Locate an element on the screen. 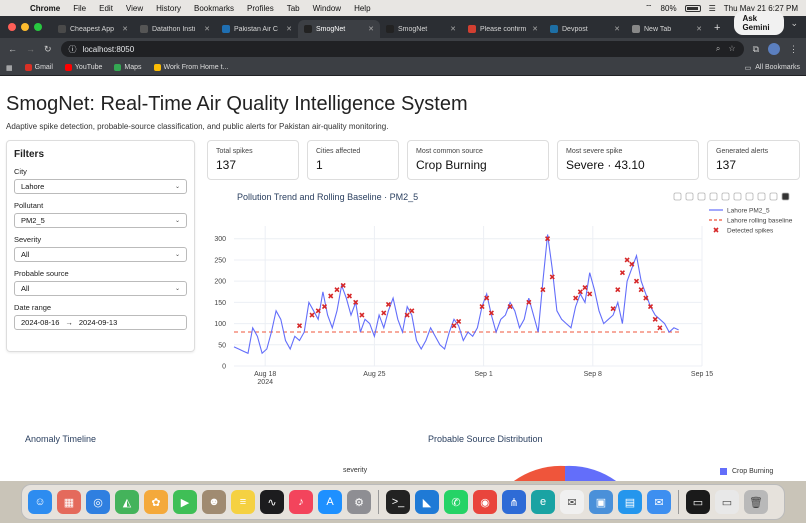 This screenshot has height=523, width=806. music-icon: ♪ is located at coordinates (301, 502).